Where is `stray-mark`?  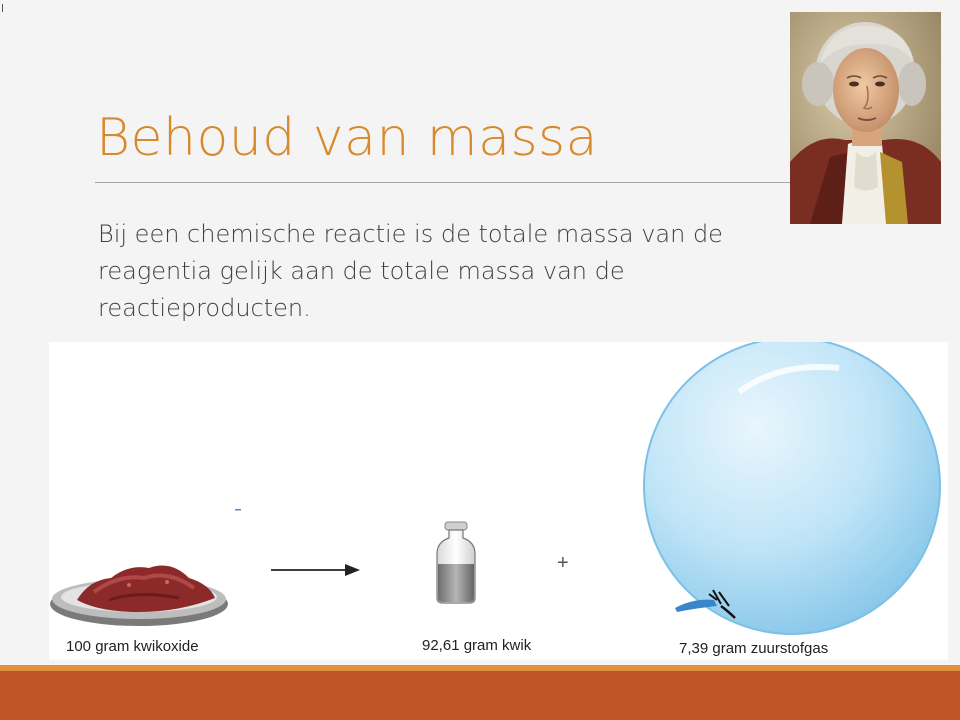
stray-mark is located at coordinates (238, 510).